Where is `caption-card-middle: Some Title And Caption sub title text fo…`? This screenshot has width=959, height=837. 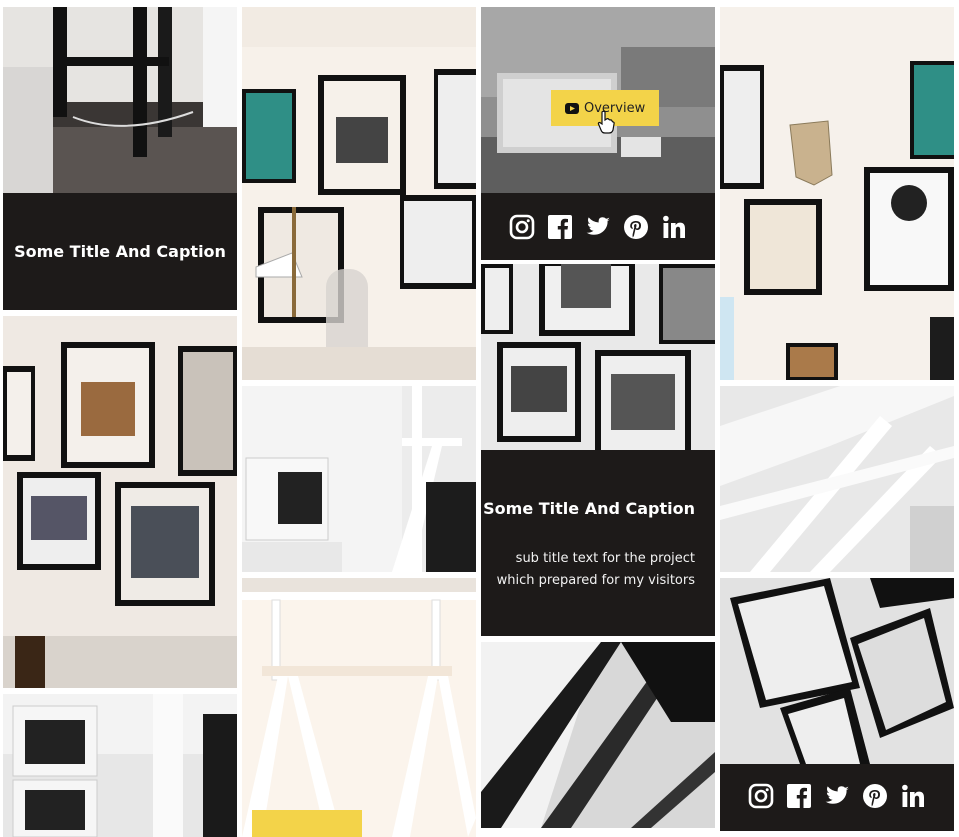
caption-card-middle: Some Title And Caption sub title text fo… is located at coordinates (598, 543).